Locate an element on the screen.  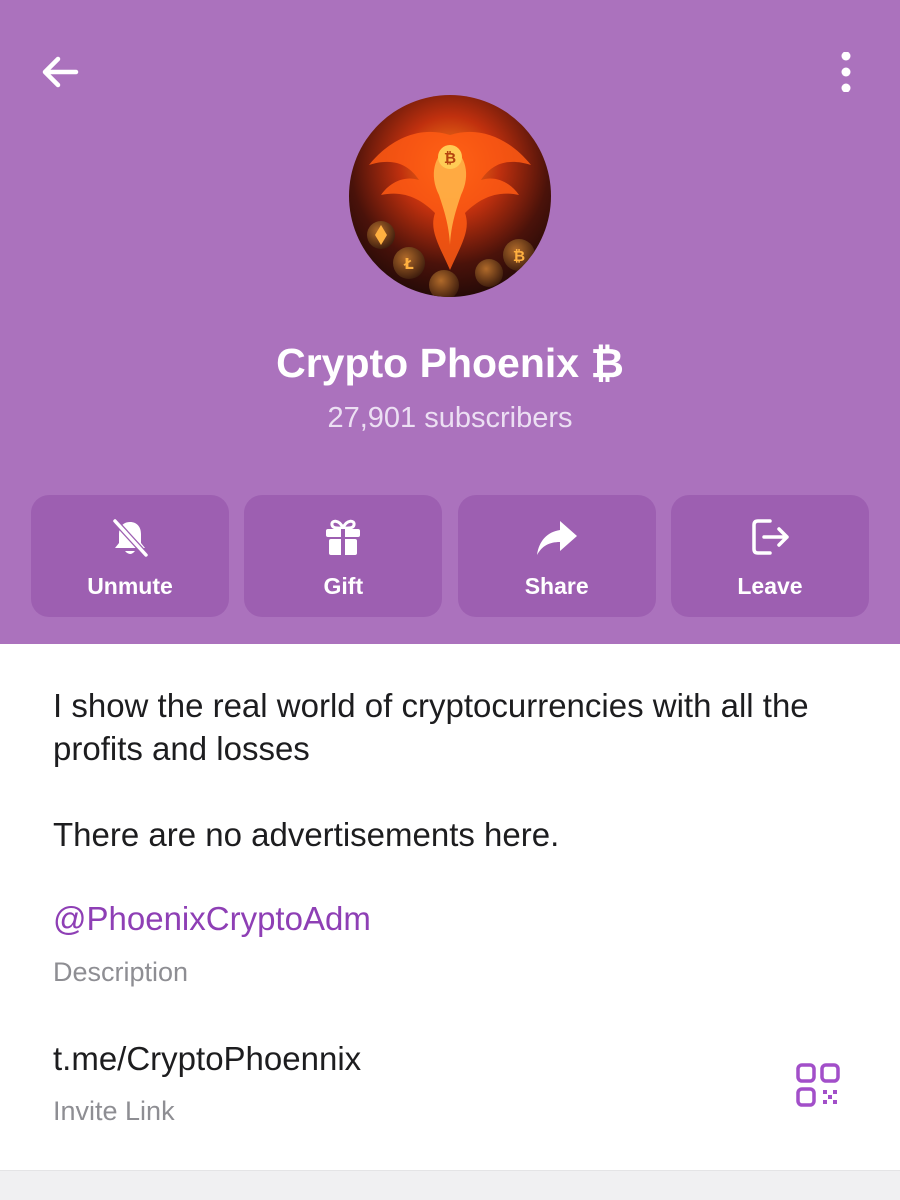
back-button is located at coordinates (60, 72).